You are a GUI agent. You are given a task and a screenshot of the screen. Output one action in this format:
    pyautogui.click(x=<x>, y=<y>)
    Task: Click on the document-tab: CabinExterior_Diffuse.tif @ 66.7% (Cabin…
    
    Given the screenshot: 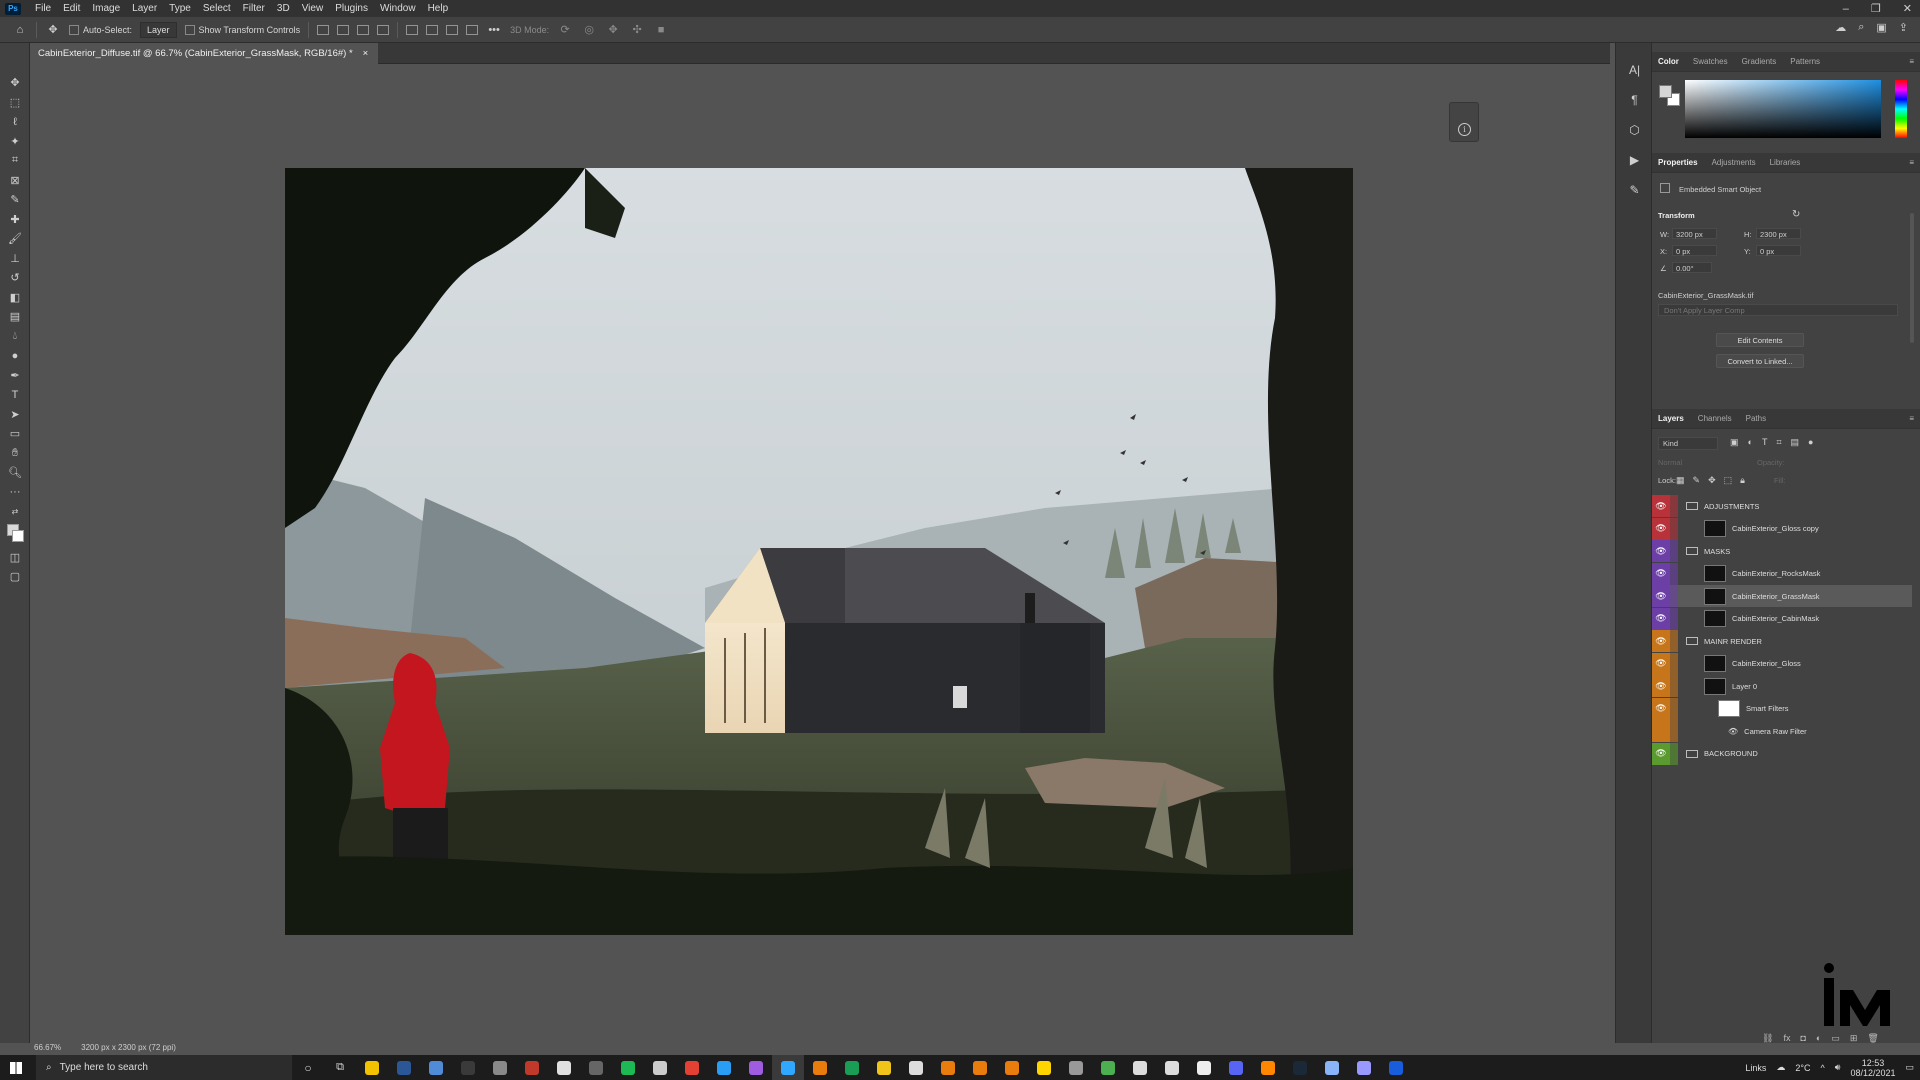 What is the action you would take?
    pyautogui.click(x=204, y=53)
    